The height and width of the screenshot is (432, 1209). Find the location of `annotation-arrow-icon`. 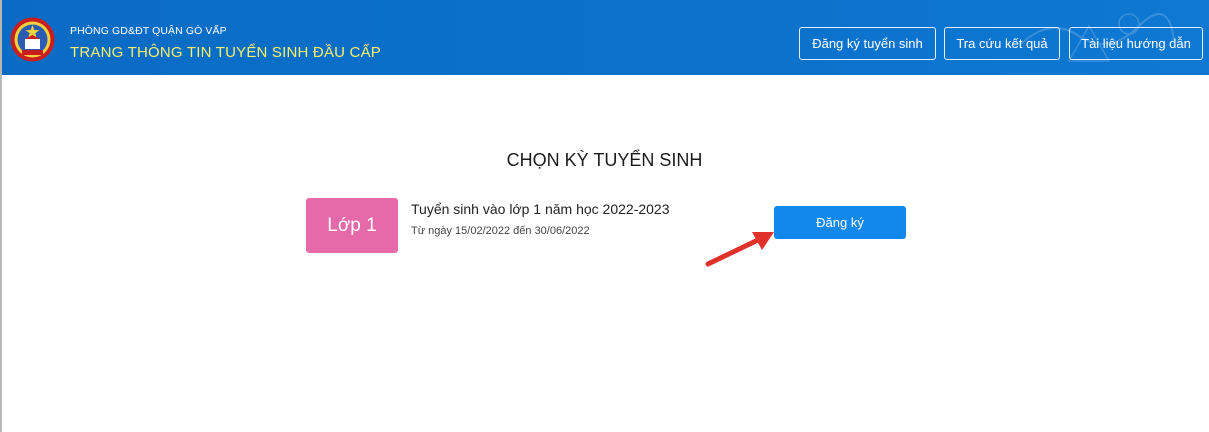

annotation-arrow-icon is located at coordinates (739, 249).